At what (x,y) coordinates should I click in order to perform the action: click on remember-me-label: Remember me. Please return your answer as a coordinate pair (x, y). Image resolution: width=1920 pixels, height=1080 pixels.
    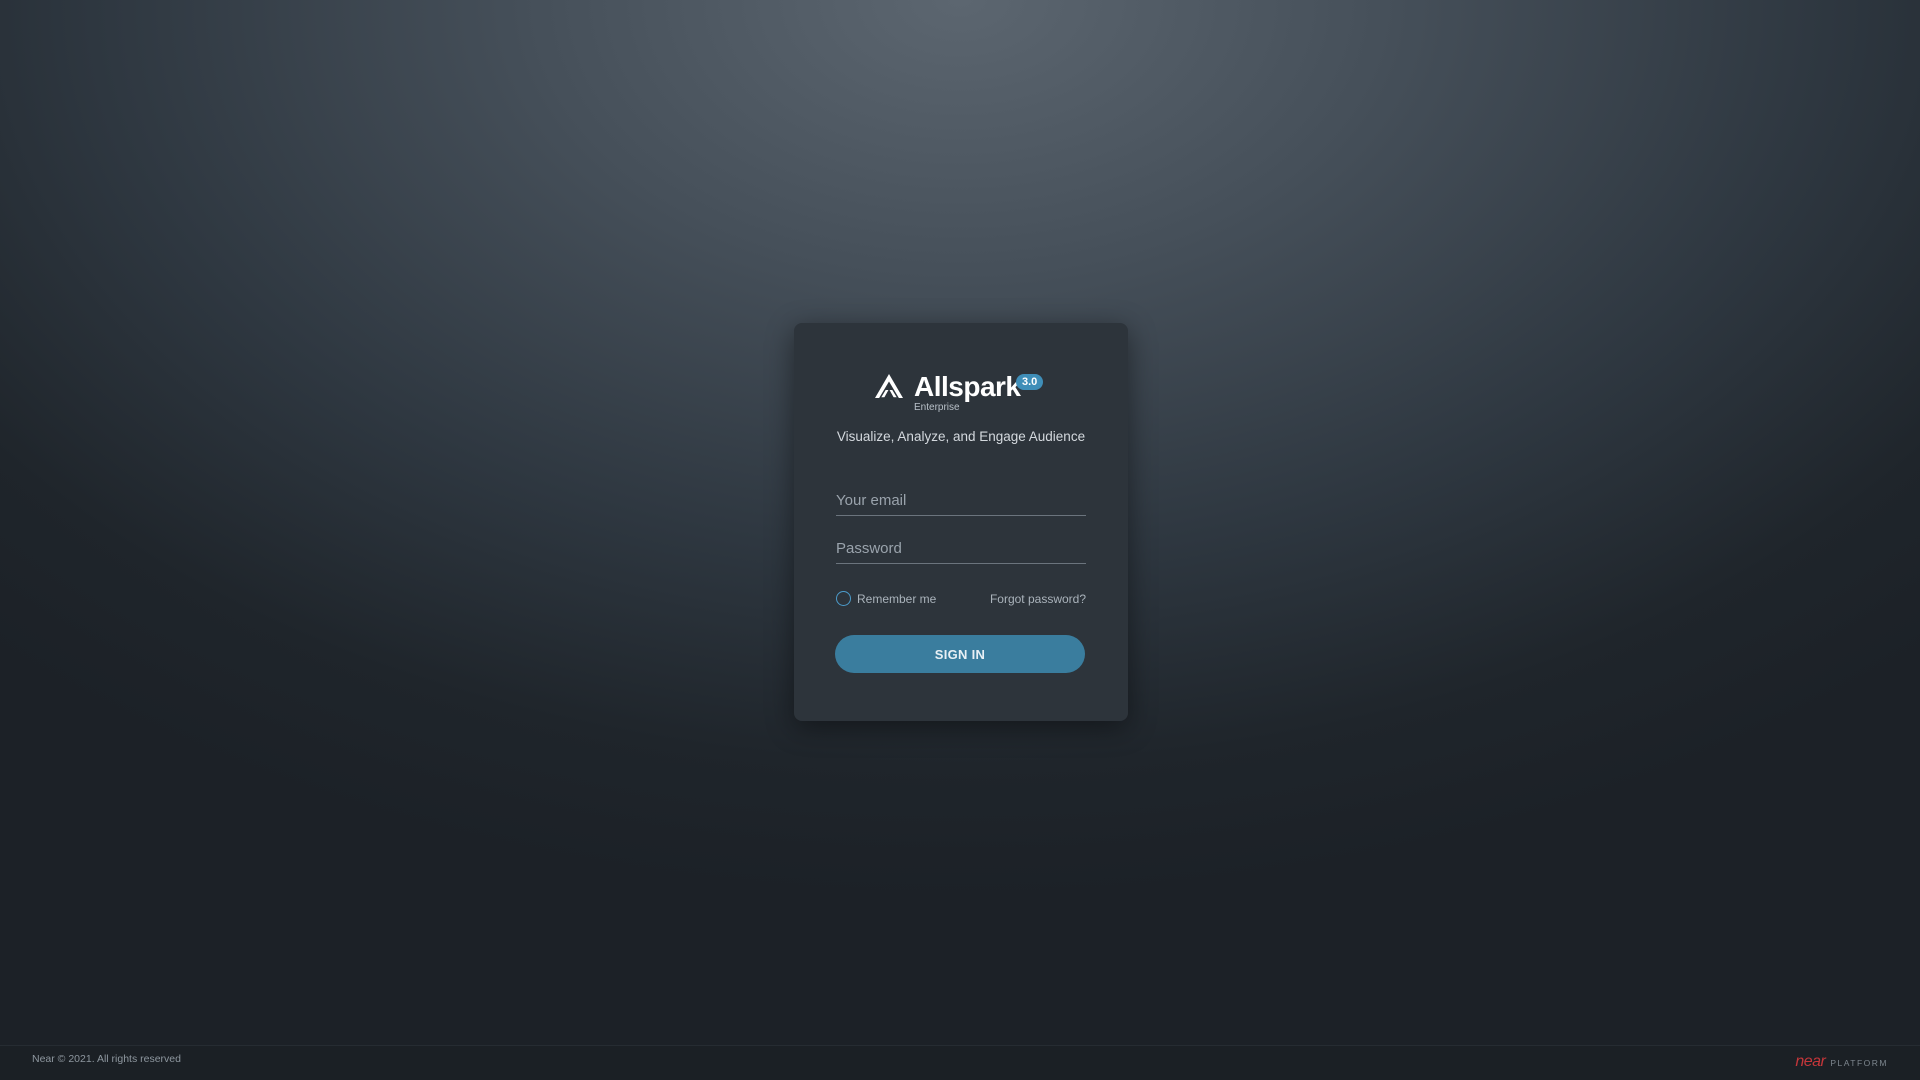
    Looking at the image, I should click on (896, 599).